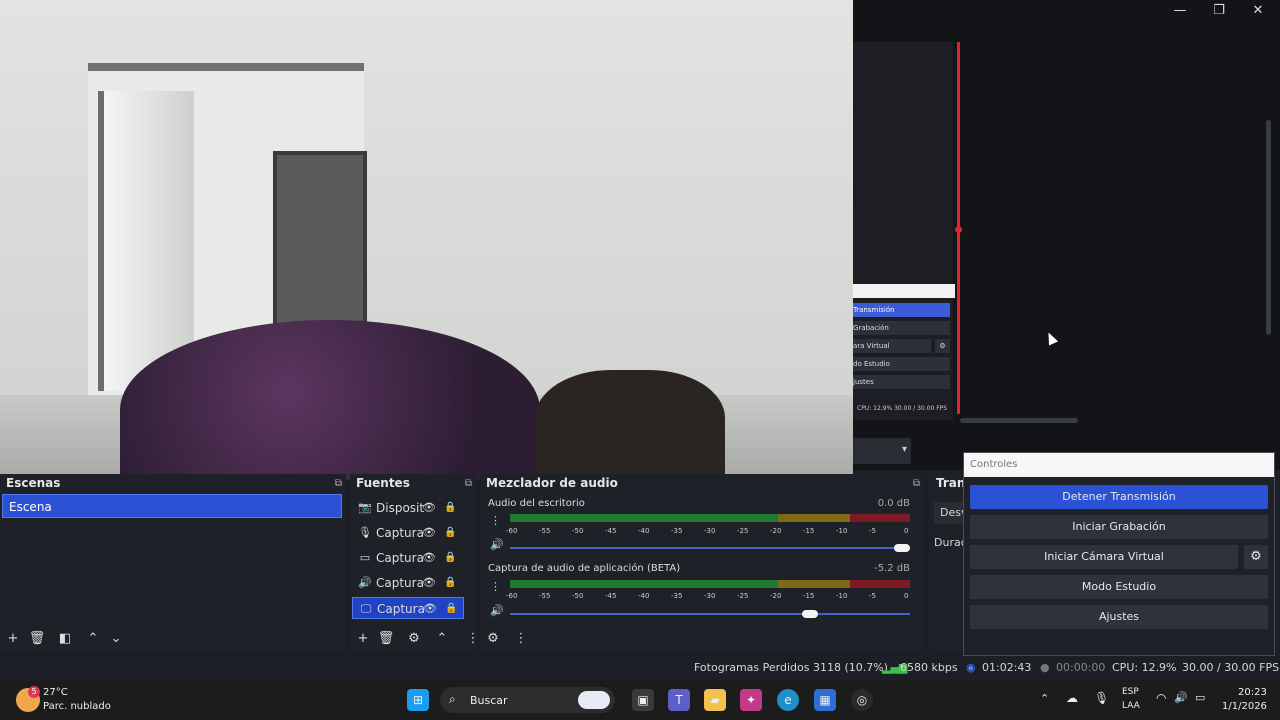  What do you see at coordinates (1119, 617) in the screenshot?
I see `settings-button: Ajustes` at bounding box center [1119, 617].